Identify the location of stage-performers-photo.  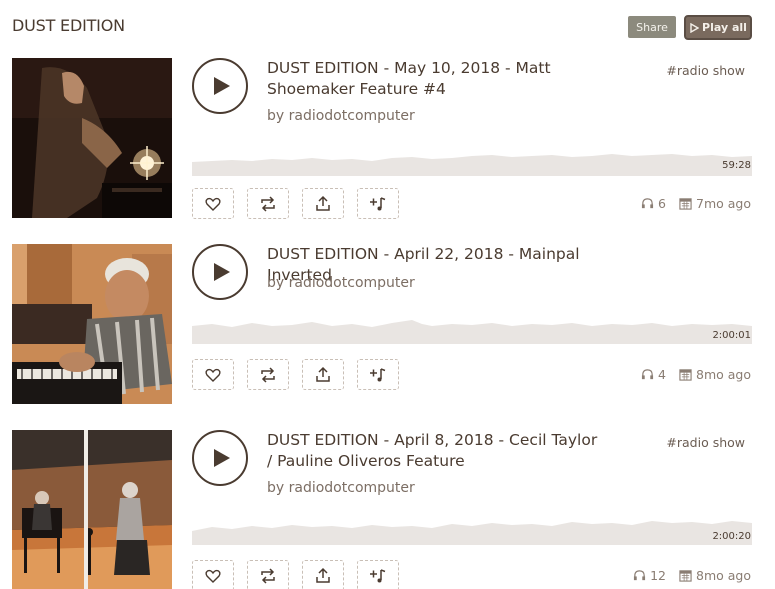
(92, 509).